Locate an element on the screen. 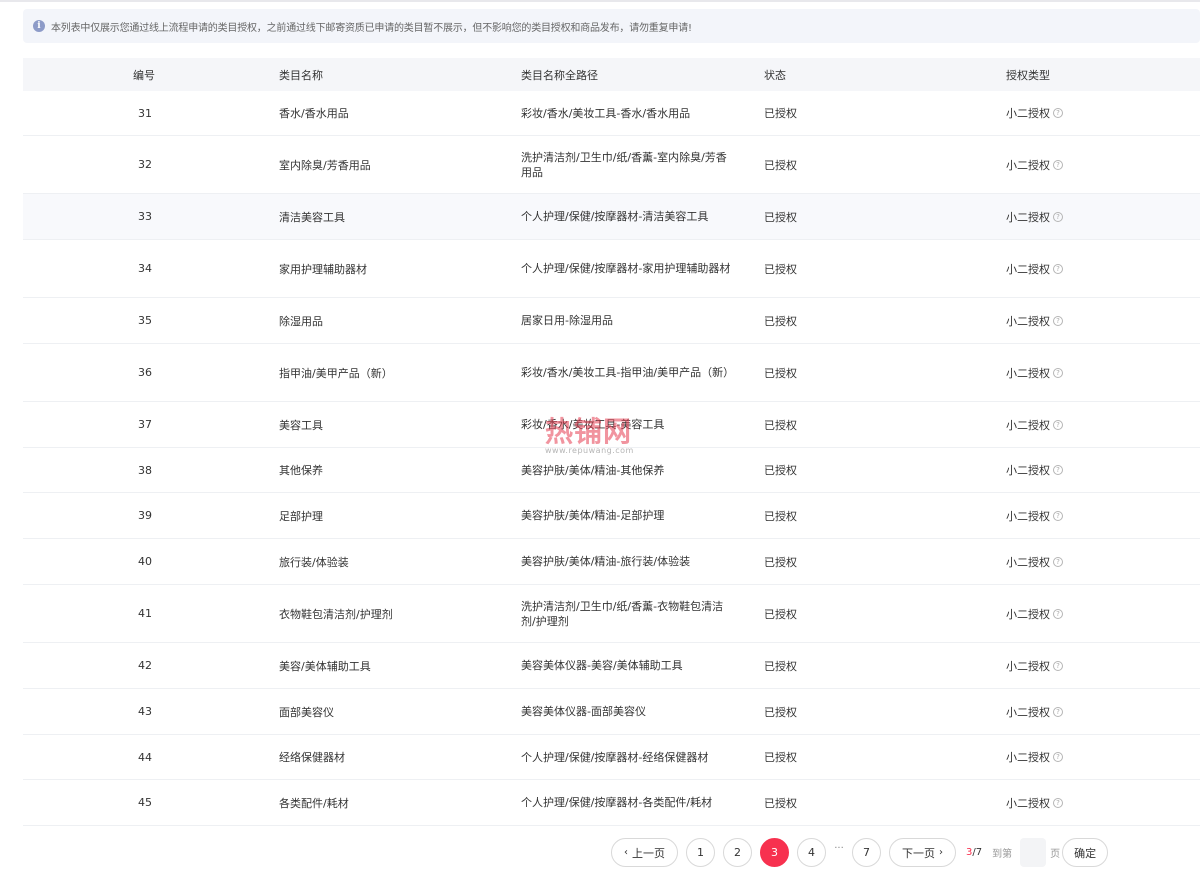  cell-path: 洗护清洁剂/卫生巾/纸/香薰-衣物鞋包清洁剂/护理剂 is located at coordinates (622, 613).